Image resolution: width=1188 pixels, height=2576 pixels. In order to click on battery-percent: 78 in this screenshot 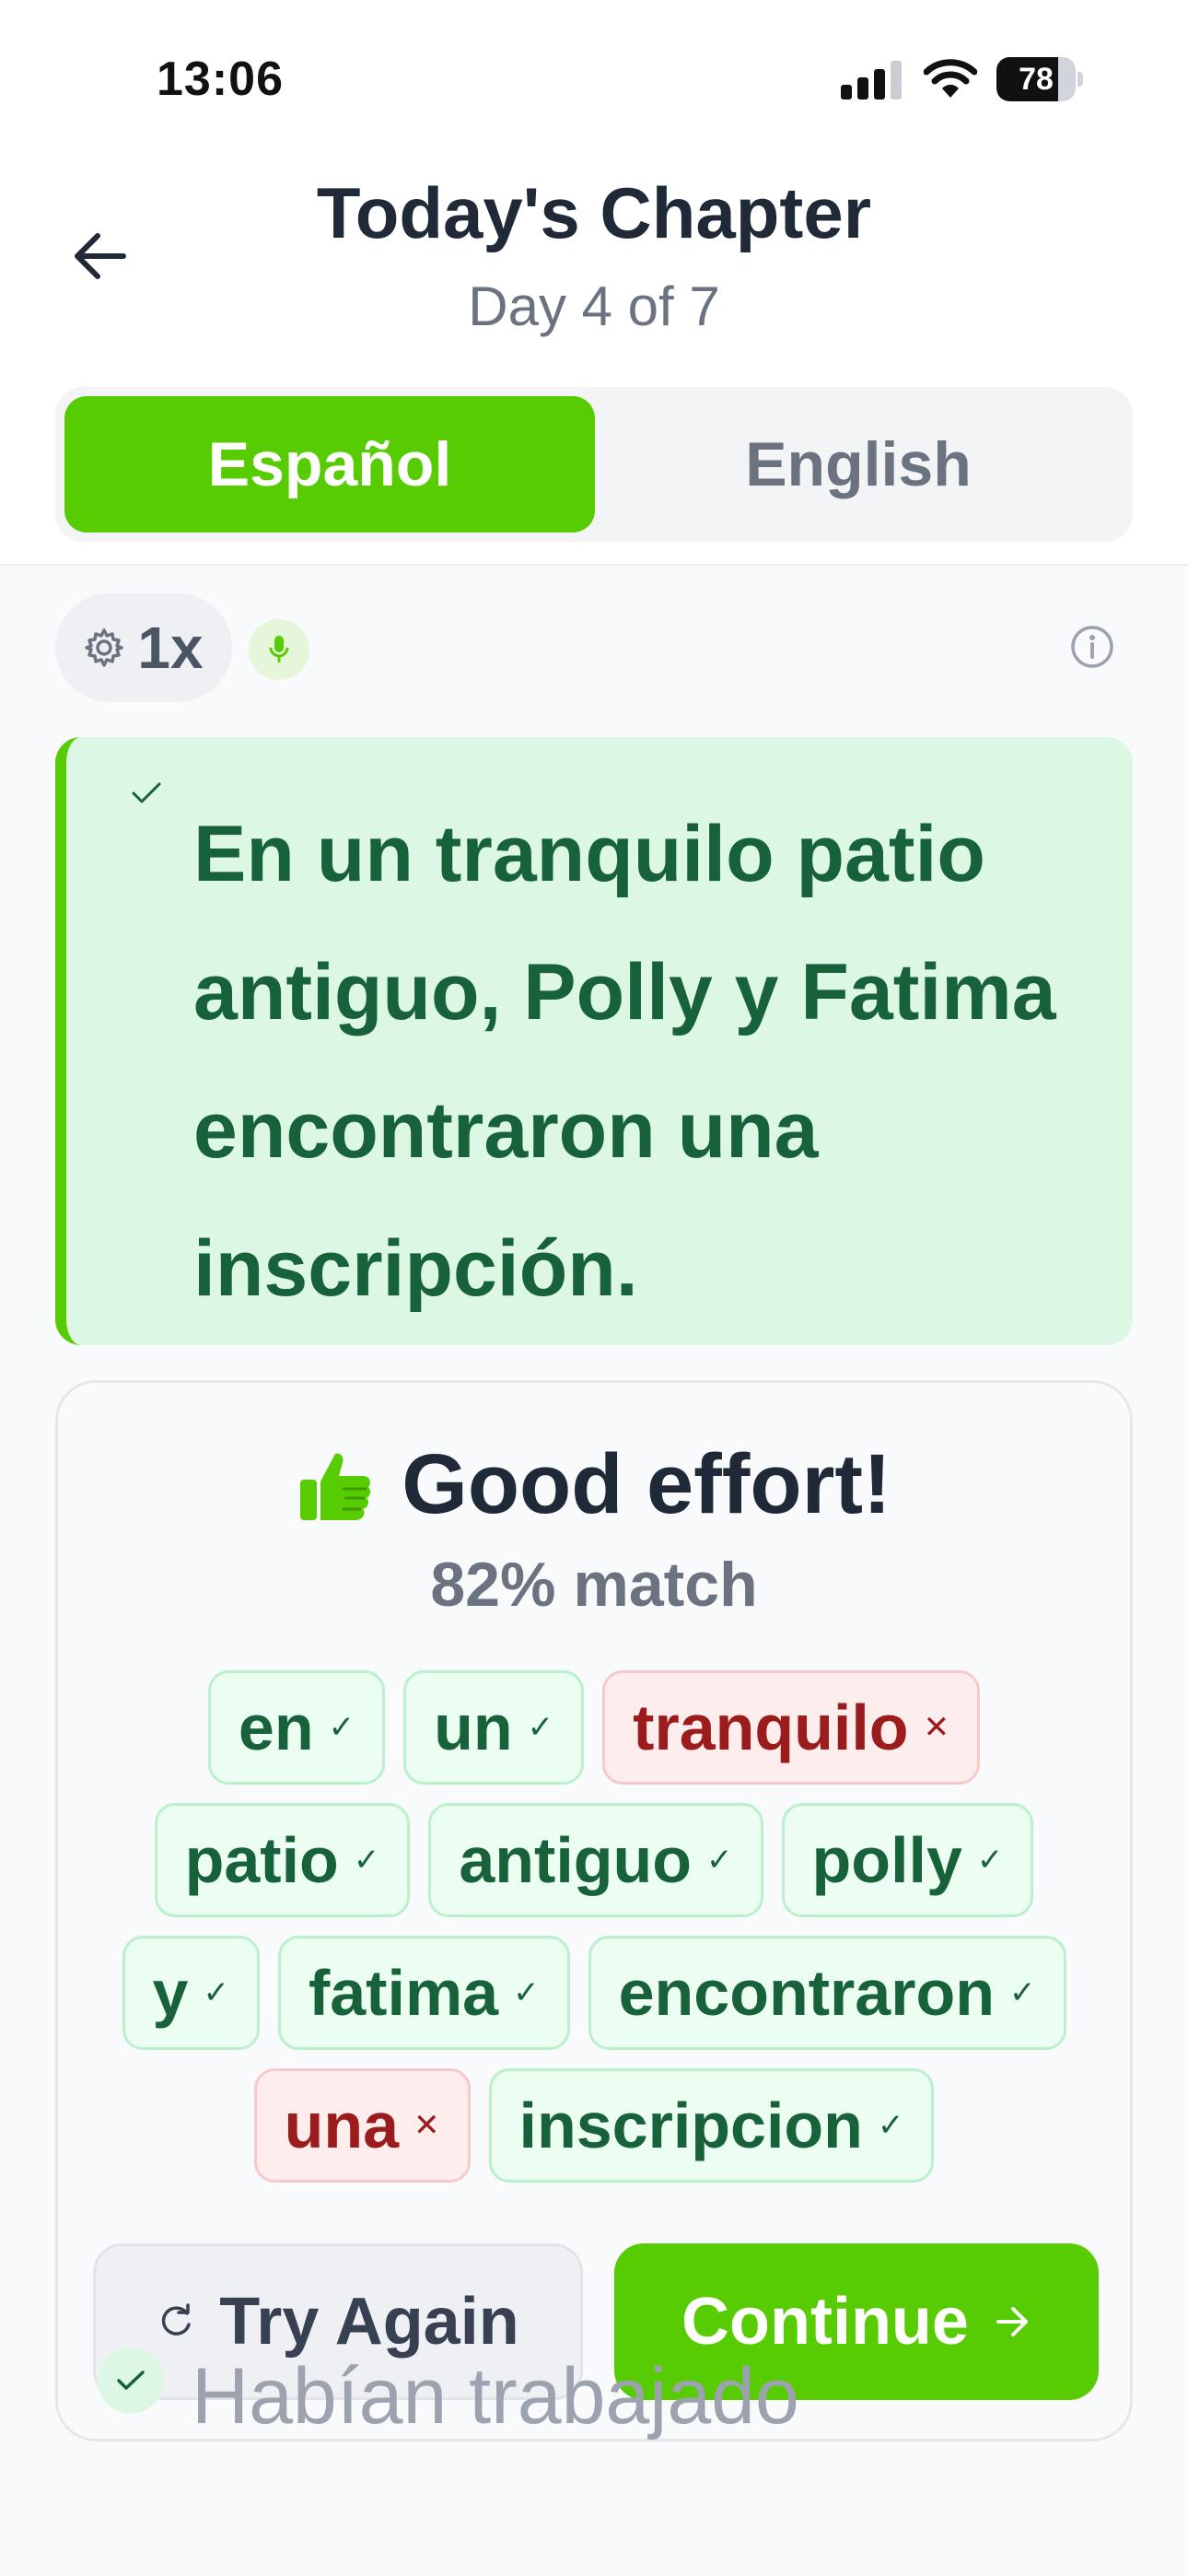, I will do `click(1036, 79)`.